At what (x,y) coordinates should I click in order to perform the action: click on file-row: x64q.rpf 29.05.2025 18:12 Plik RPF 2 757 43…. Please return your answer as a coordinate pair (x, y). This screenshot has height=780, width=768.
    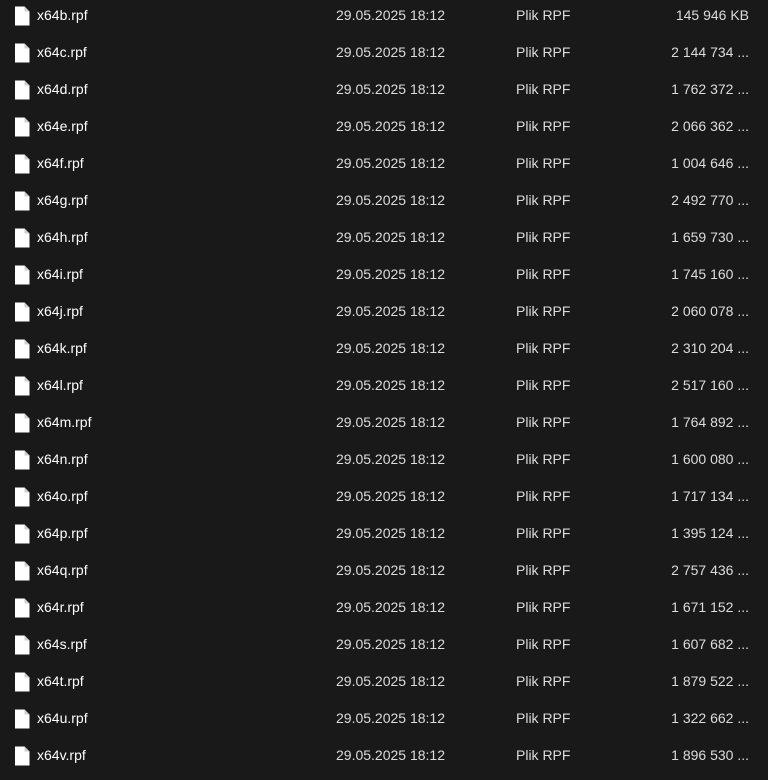
    Looking at the image, I should click on (384, 570).